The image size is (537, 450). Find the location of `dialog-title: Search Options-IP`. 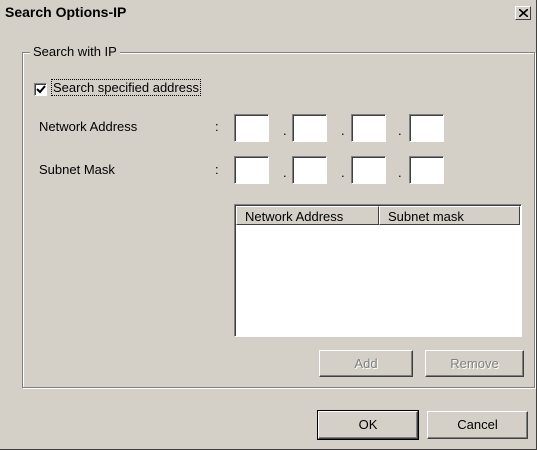

dialog-title: Search Options-IP is located at coordinates (66, 12).